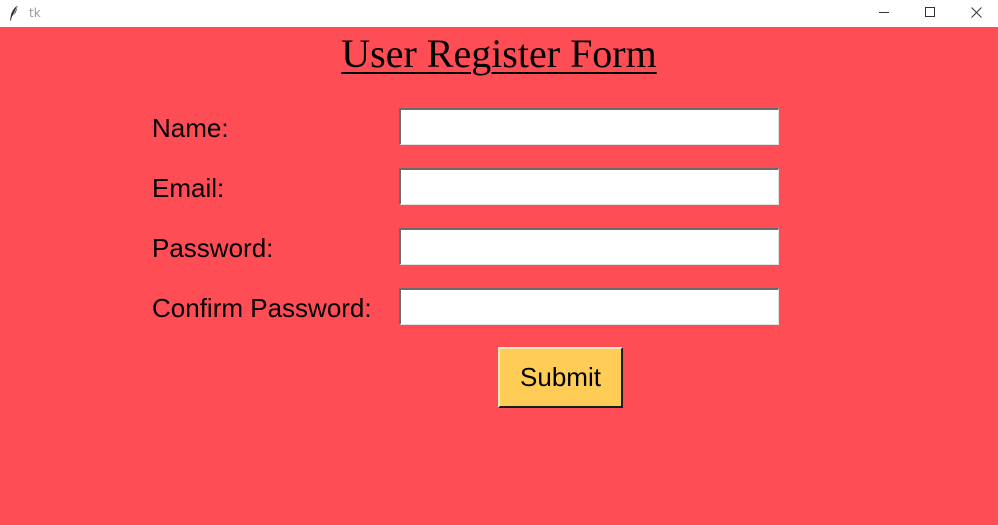 This screenshot has height=525, width=998. What do you see at coordinates (190, 128) in the screenshot?
I see `name-label: Name:` at bounding box center [190, 128].